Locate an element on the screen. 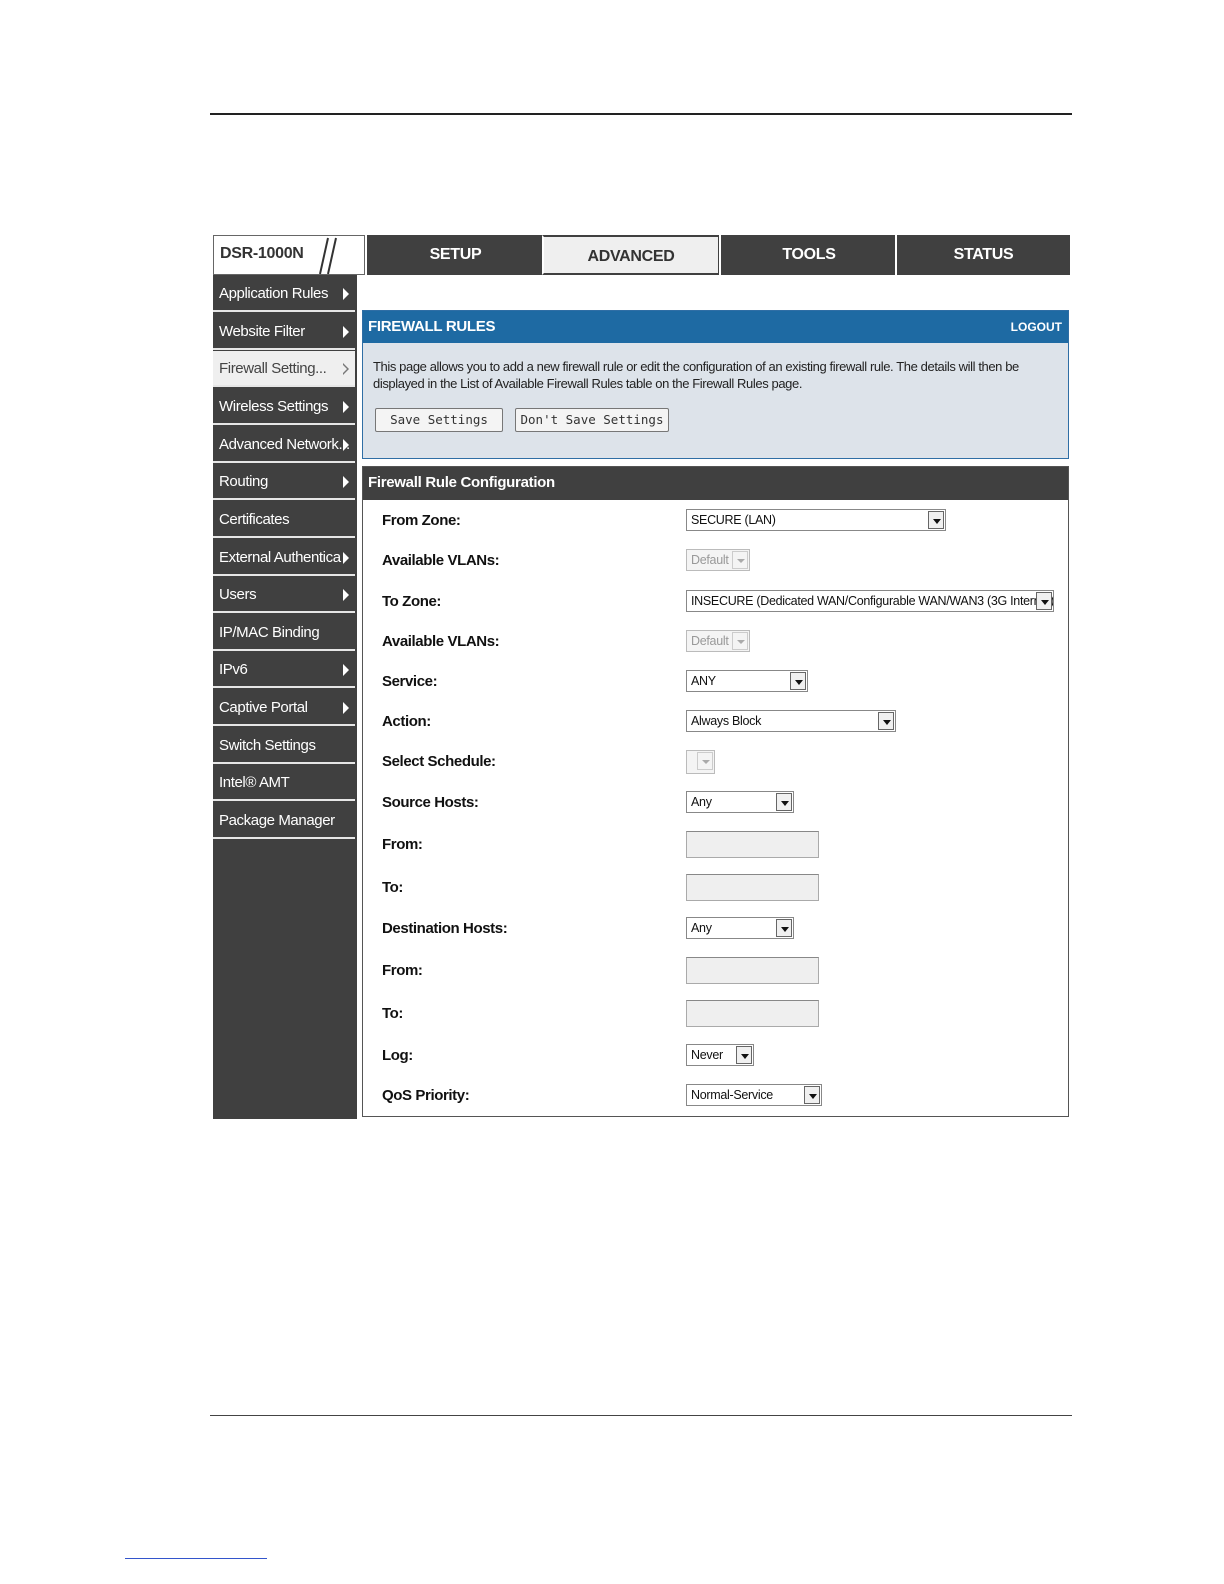  save-settings-button: Save Settings is located at coordinates (439, 420).